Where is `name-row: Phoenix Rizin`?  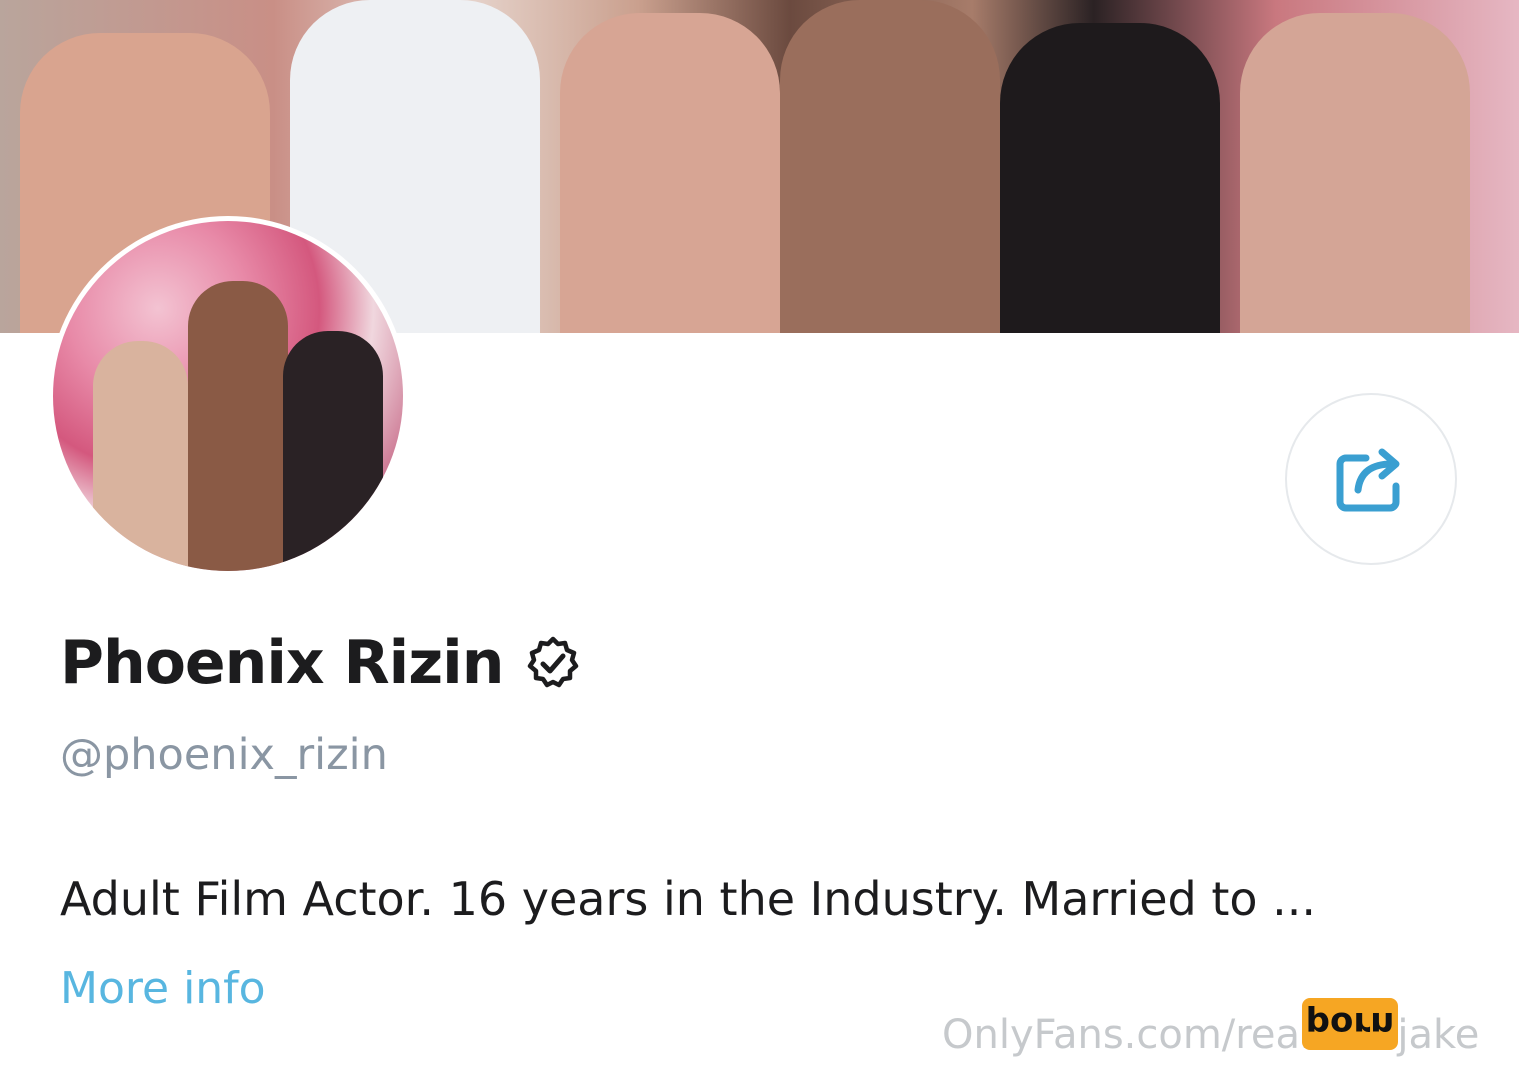
name-row: Phoenix Rizin is located at coordinates (320, 663).